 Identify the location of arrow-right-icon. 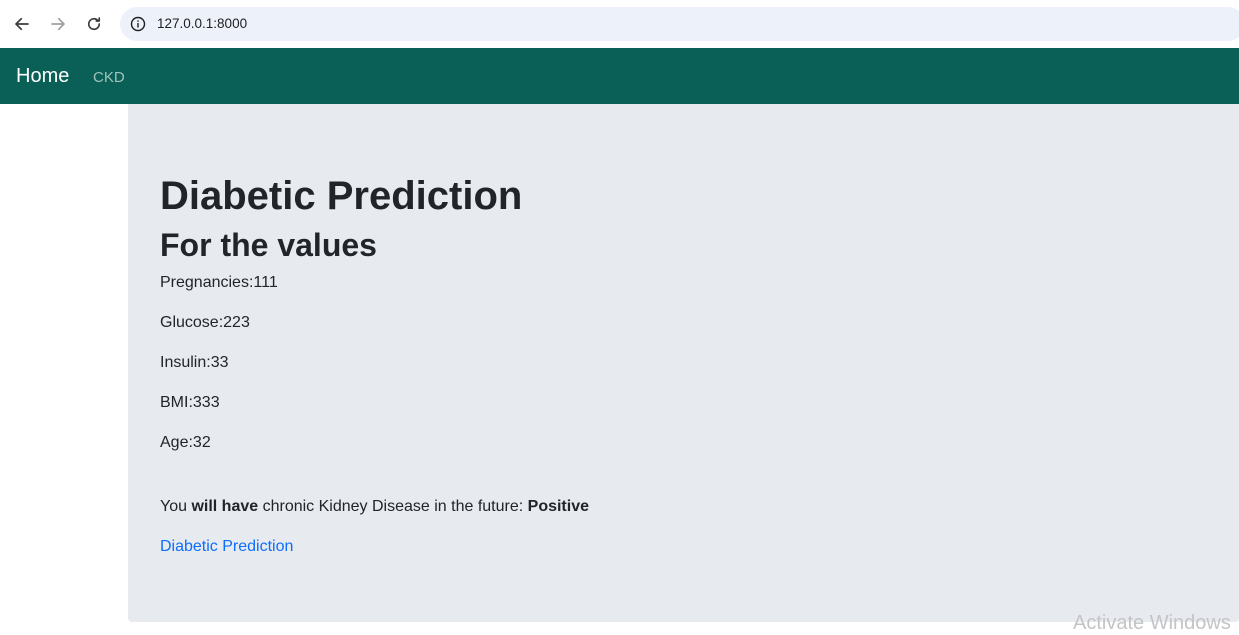
(58, 24).